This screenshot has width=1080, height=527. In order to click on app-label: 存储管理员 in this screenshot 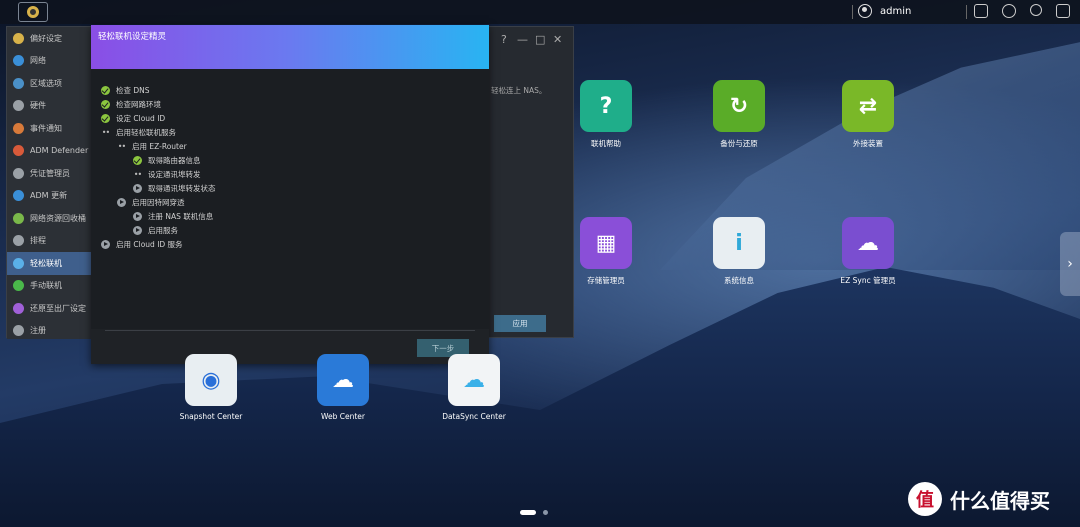, I will do `click(606, 280)`.